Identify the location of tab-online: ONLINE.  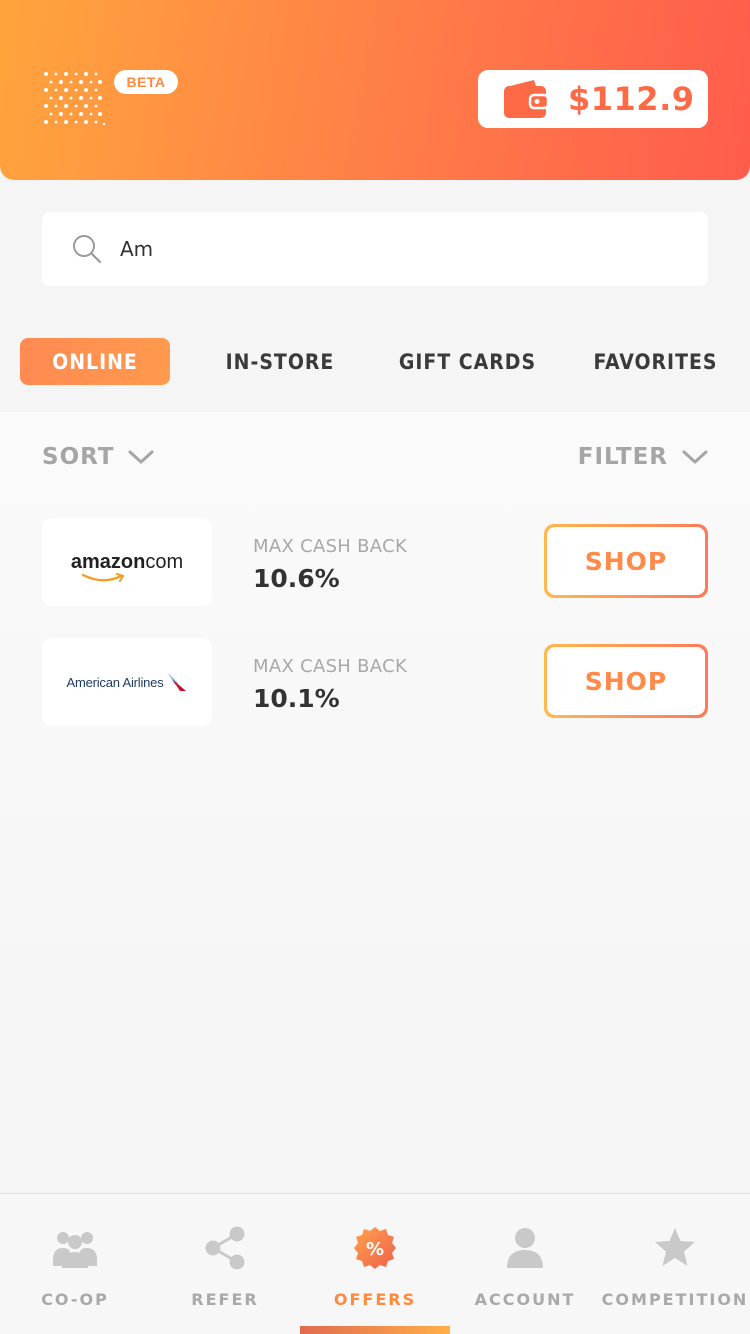
(95, 361).